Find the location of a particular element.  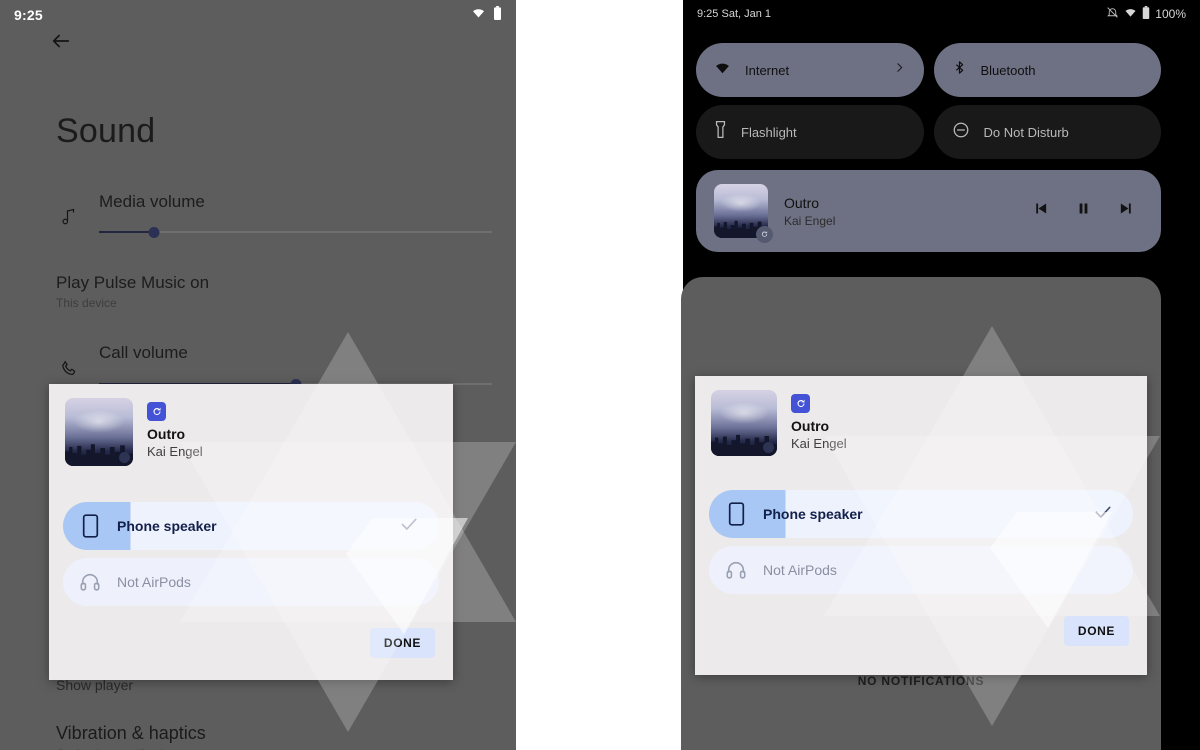

battery-percent: 100% is located at coordinates (1170, 14).